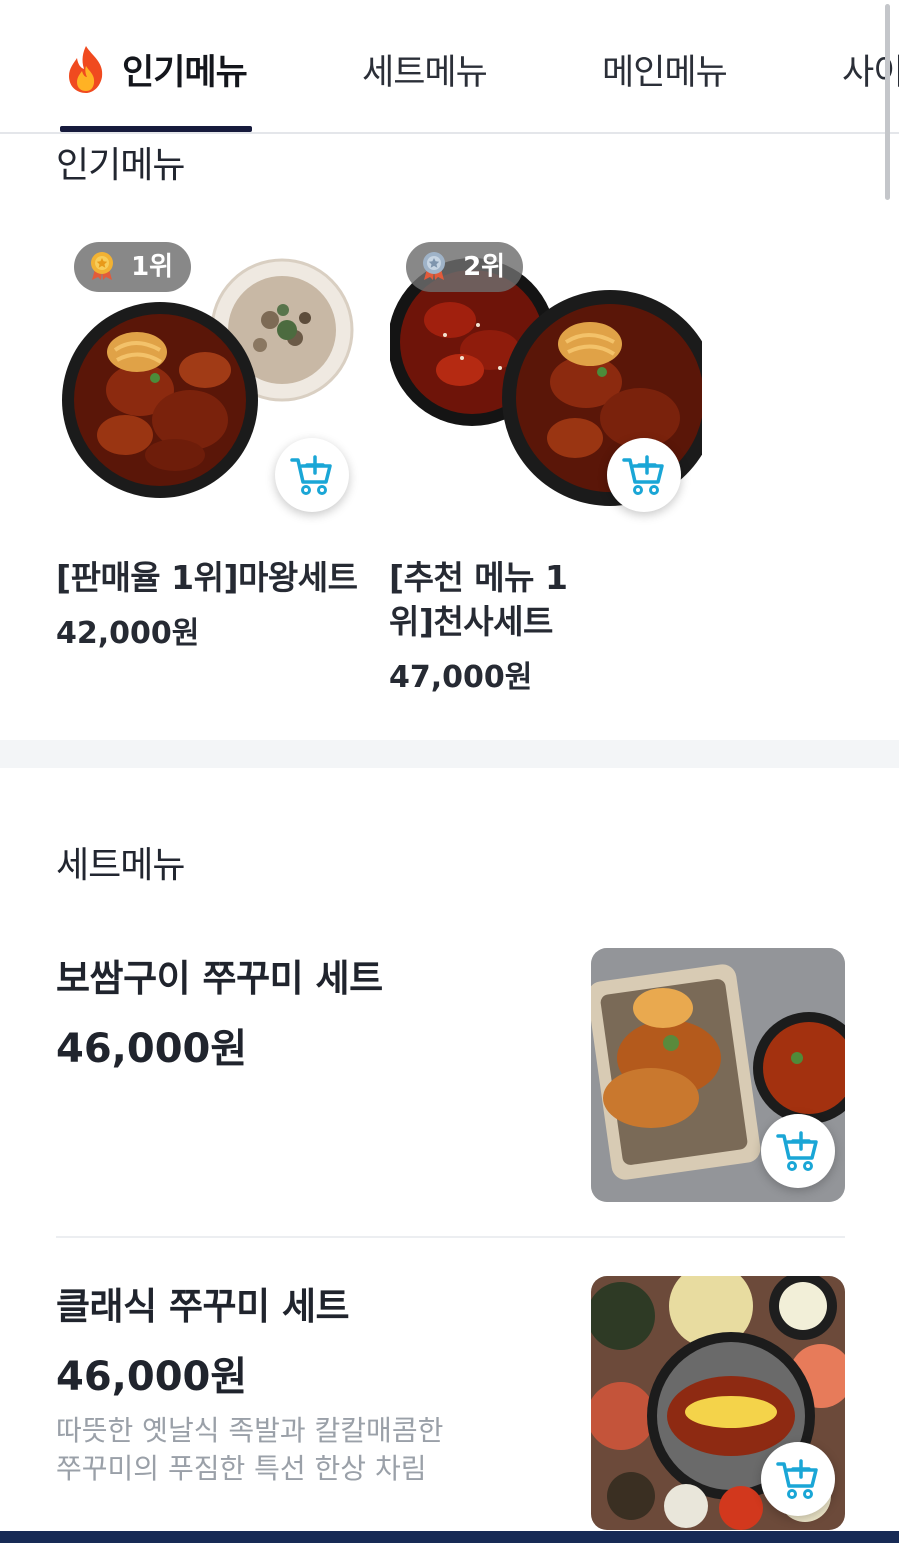 This screenshot has height=1543, width=899. Describe the element at coordinates (471, 621) in the screenshot. I see `popular-item-2-name-line2: 위]천사세트` at that location.